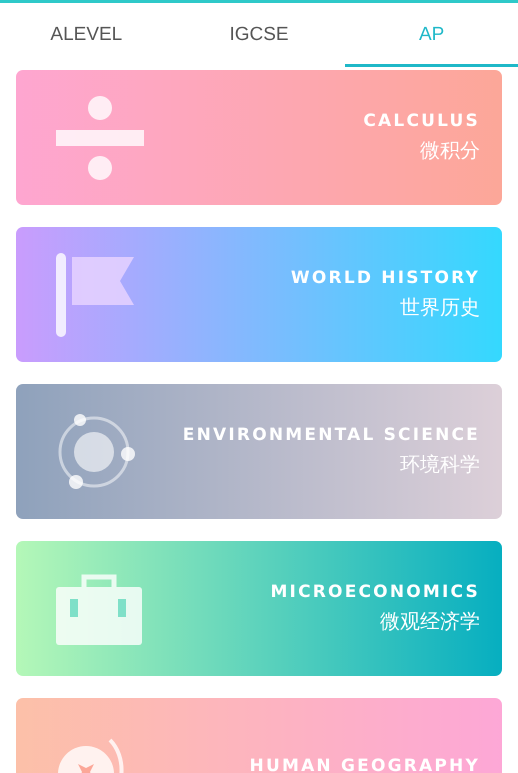  What do you see at coordinates (365, 764) in the screenshot?
I see `course-title: HUMAN GEOGRAPHY` at bounding box center [365, 764].